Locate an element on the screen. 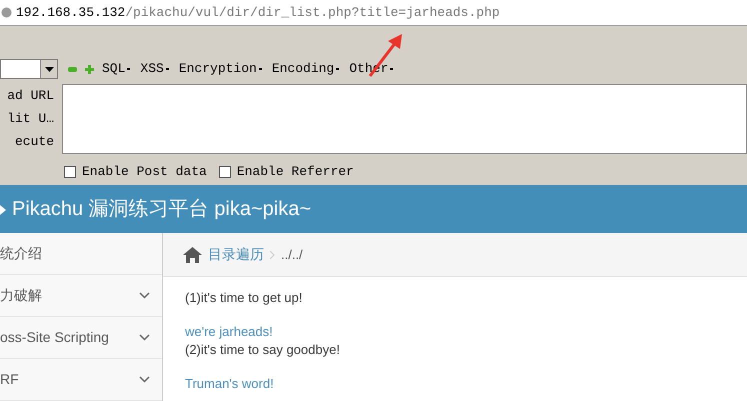 The image size is (747, 401). link: Truman's word! is located at coordinates (229, 384).